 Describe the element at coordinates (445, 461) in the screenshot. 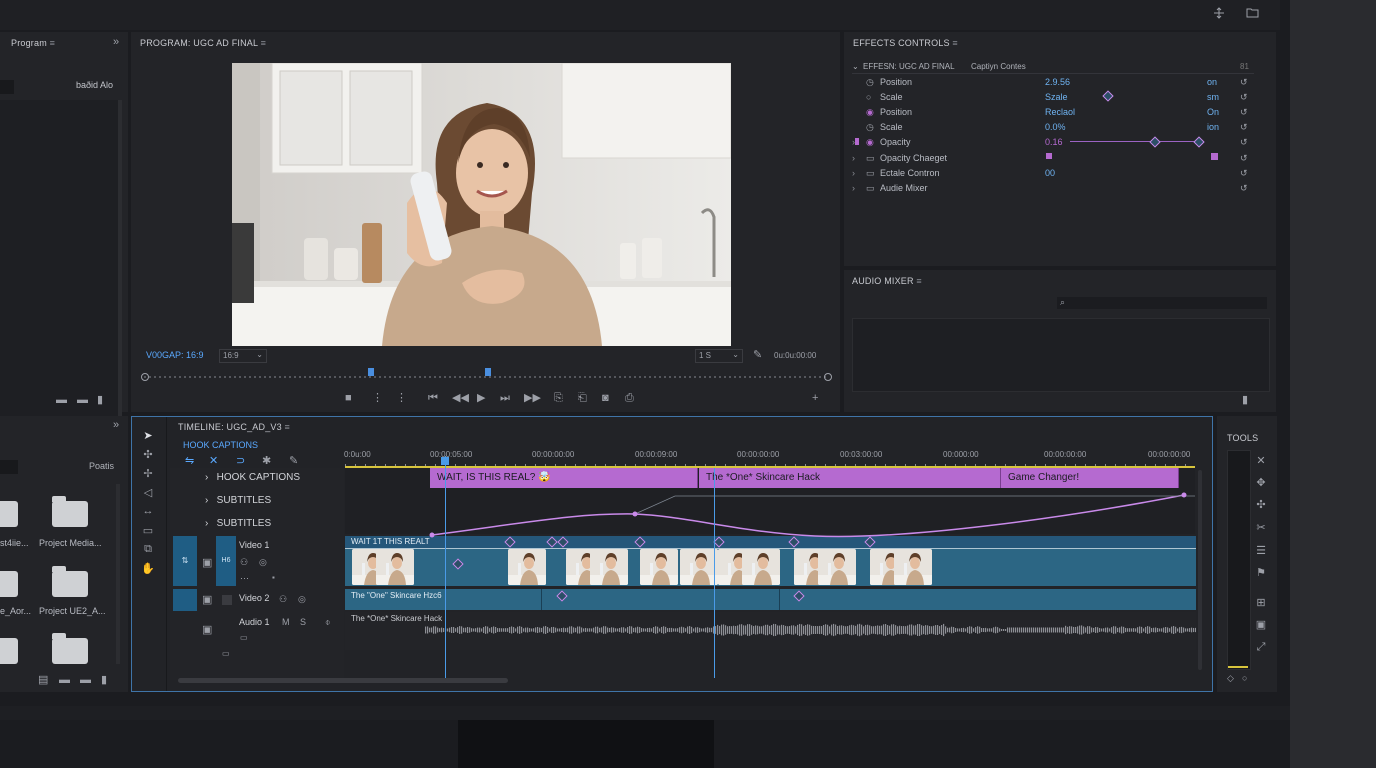

I see `playhead-handle` at that location.